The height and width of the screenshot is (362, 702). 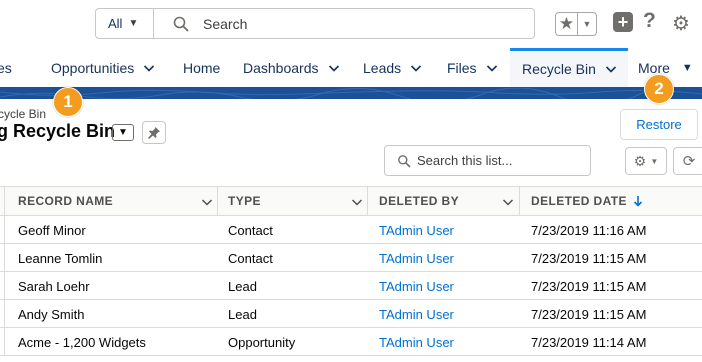 I want to click on favorites-button-group: ★ ▼, so click(x=576, y=24).